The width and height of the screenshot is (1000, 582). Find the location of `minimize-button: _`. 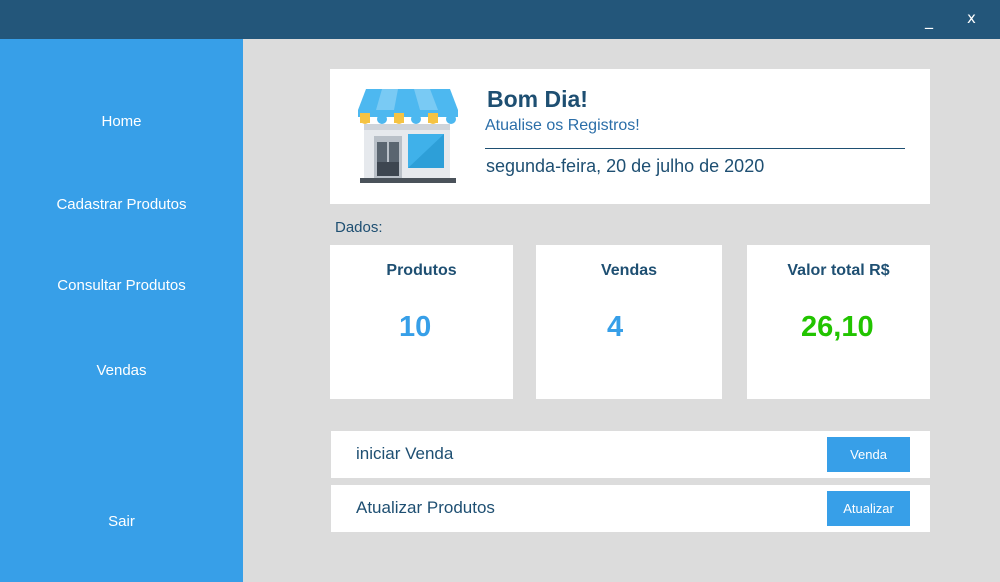

minimize-button: _ is located at coordinates (929, 20).